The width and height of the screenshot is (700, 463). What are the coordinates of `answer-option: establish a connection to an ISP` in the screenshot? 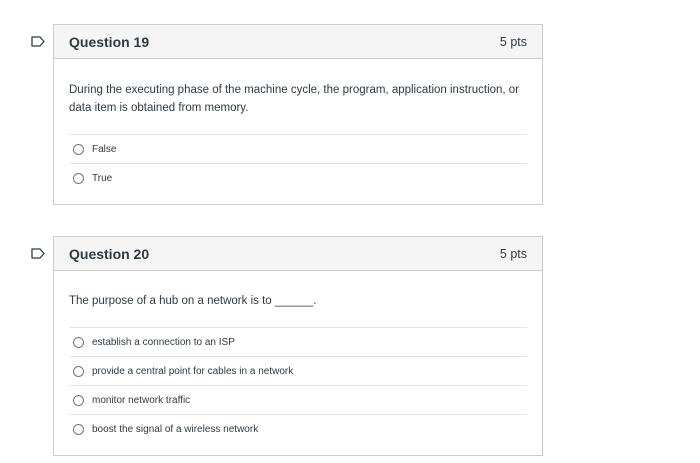 It's located at (298, 342).